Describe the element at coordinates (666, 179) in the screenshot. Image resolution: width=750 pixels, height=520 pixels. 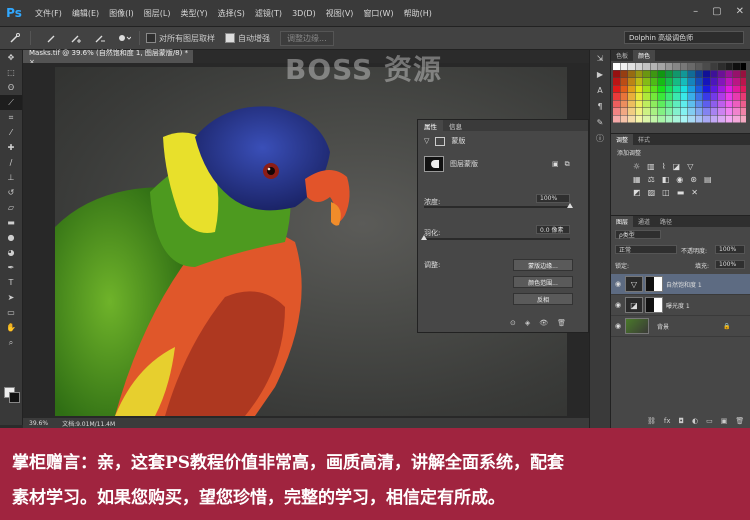
I see `black-white-icon: ◧` at that location.